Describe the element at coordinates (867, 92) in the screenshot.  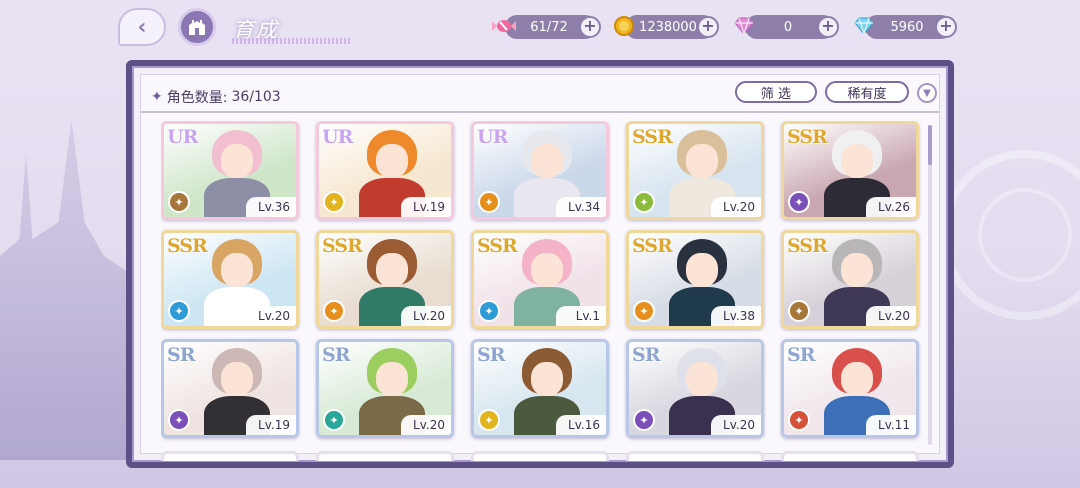
I see `sort-rarity-button: 稀有度` at that location.